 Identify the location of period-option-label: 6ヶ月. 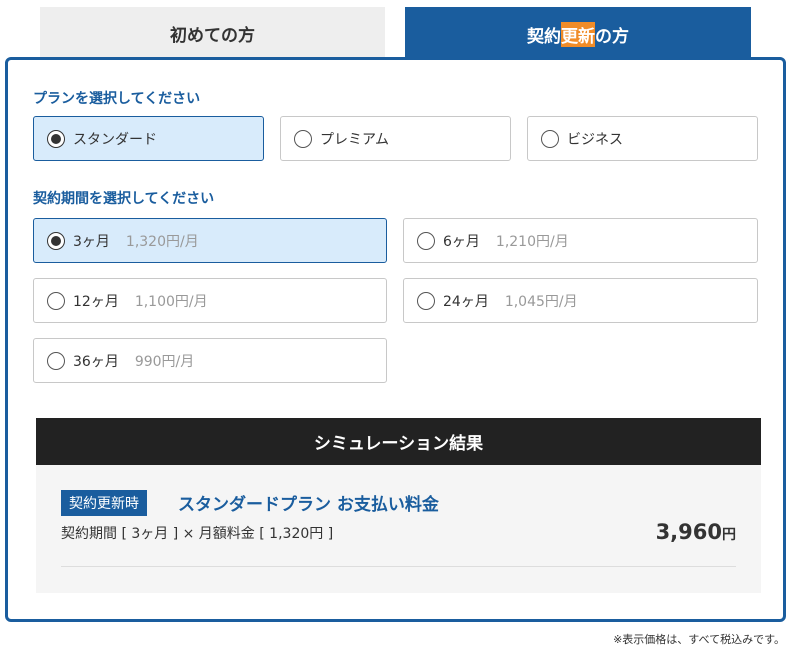
(461, 241).